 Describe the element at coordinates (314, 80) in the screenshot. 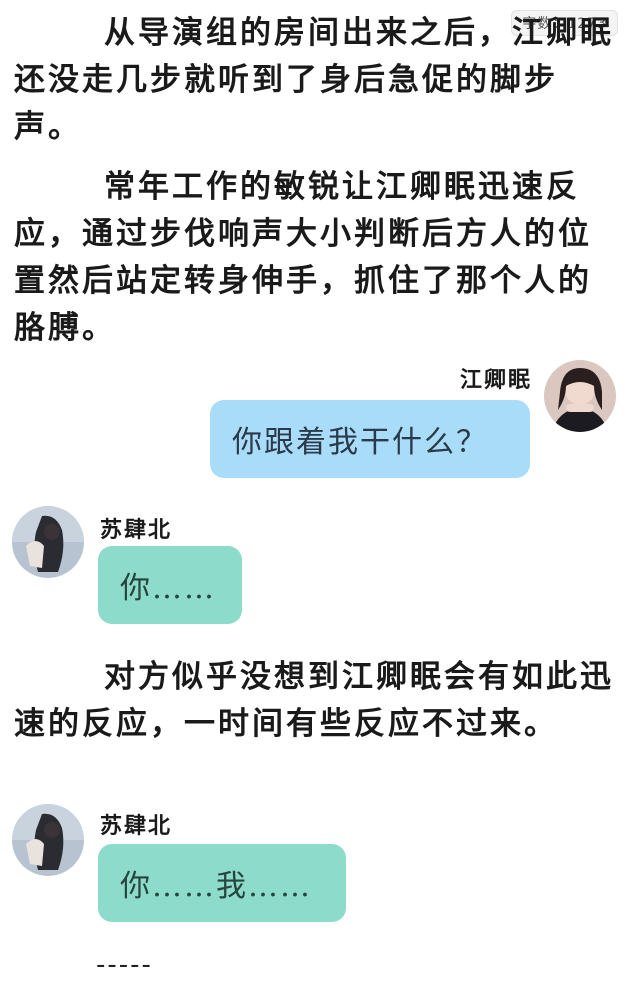

I see `story-paragraph-1: 从导演组的房间出来之后，江卿眠还没走几步就听到了身后急促的脚步声。` at that location.